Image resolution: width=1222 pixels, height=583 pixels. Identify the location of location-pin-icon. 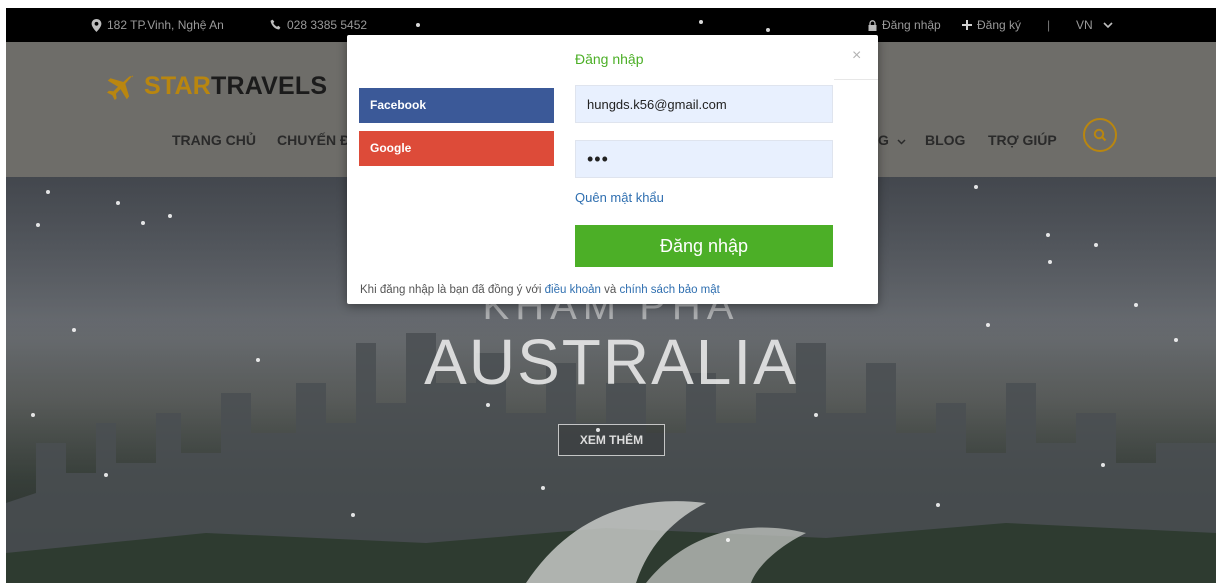
(96, 25).